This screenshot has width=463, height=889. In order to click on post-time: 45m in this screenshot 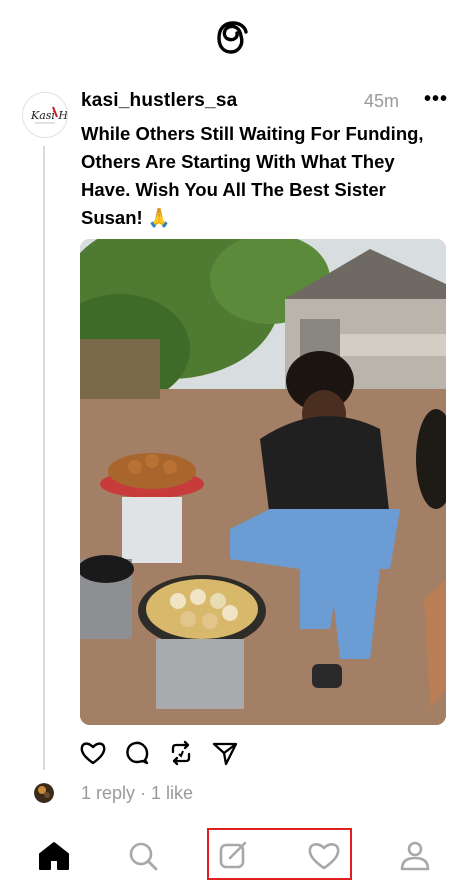, I will do `click(382, 101)`.